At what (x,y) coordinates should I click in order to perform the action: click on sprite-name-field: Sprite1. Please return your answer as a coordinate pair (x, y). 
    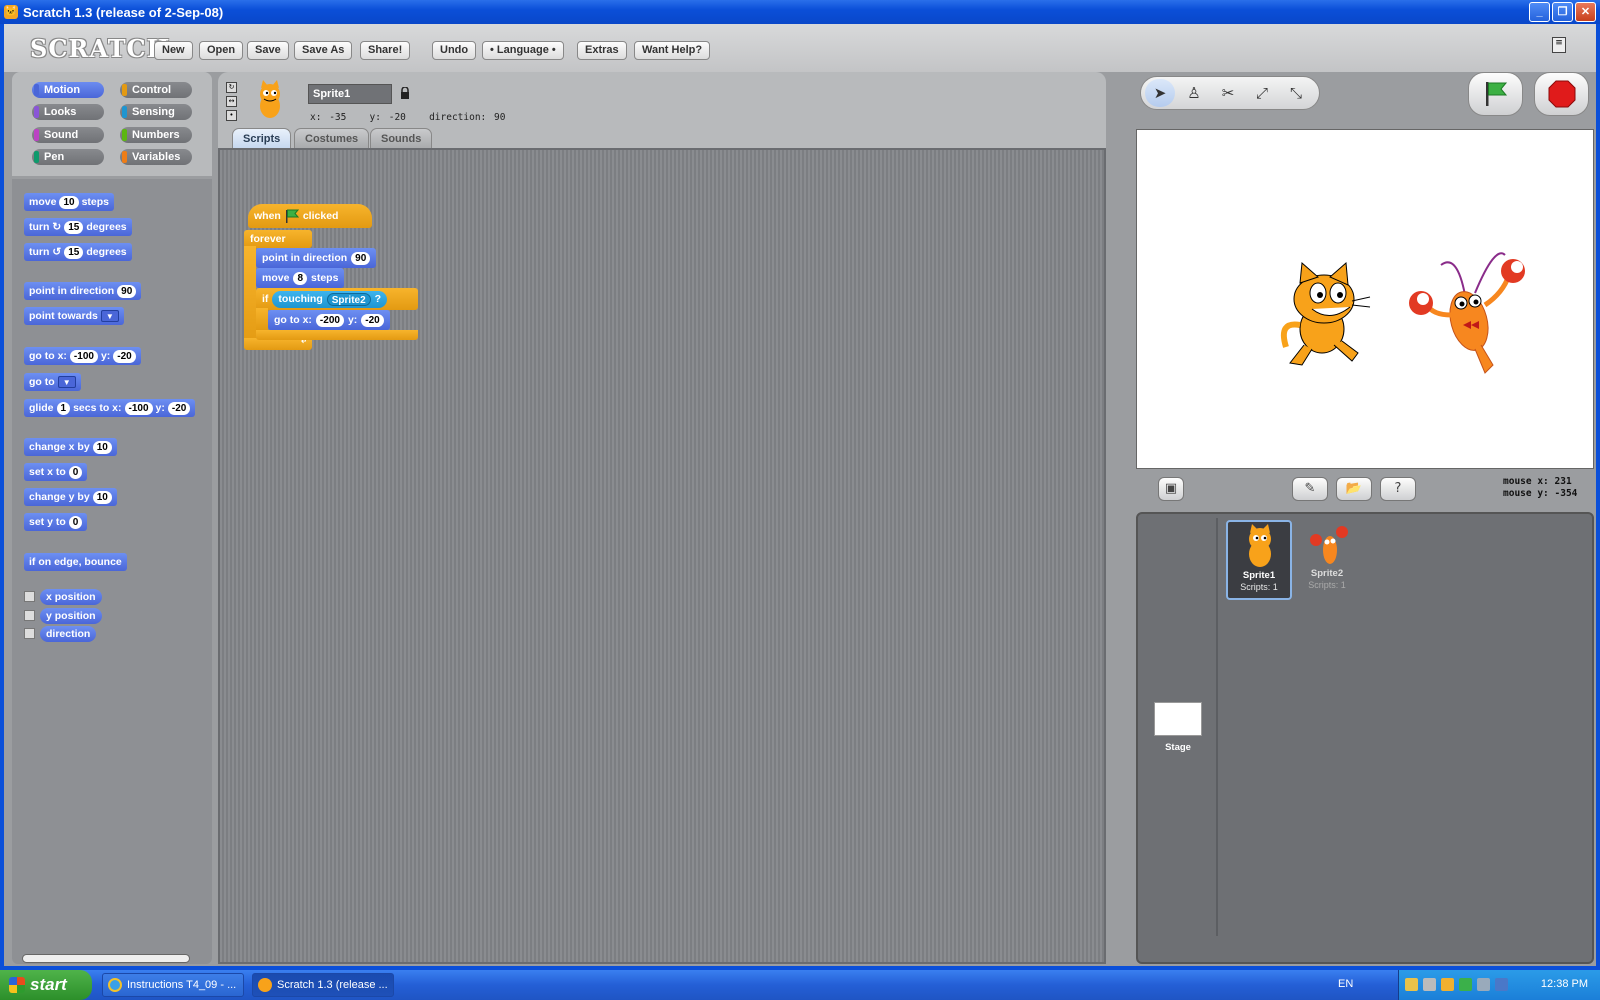
    Looking at the image, I should click on (350, 94).